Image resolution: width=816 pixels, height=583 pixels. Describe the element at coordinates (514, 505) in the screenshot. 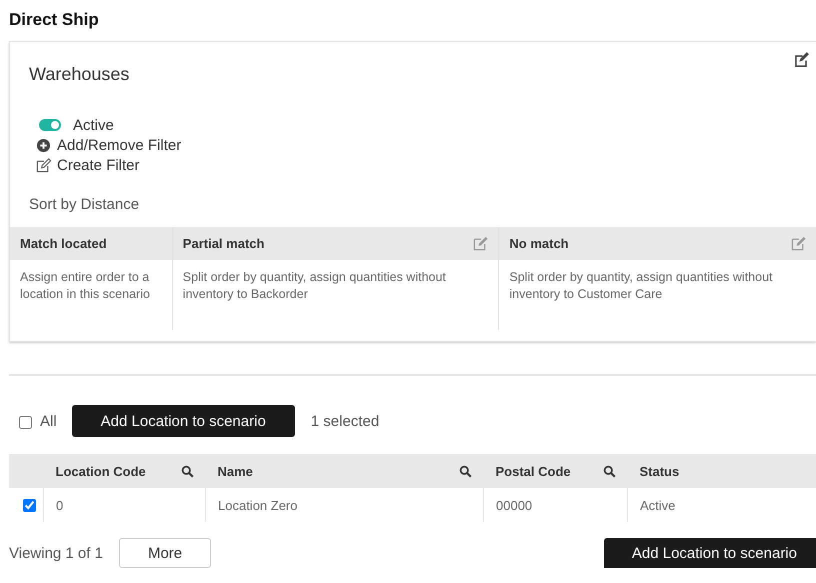

I see `table-cell: 00000` at that location.